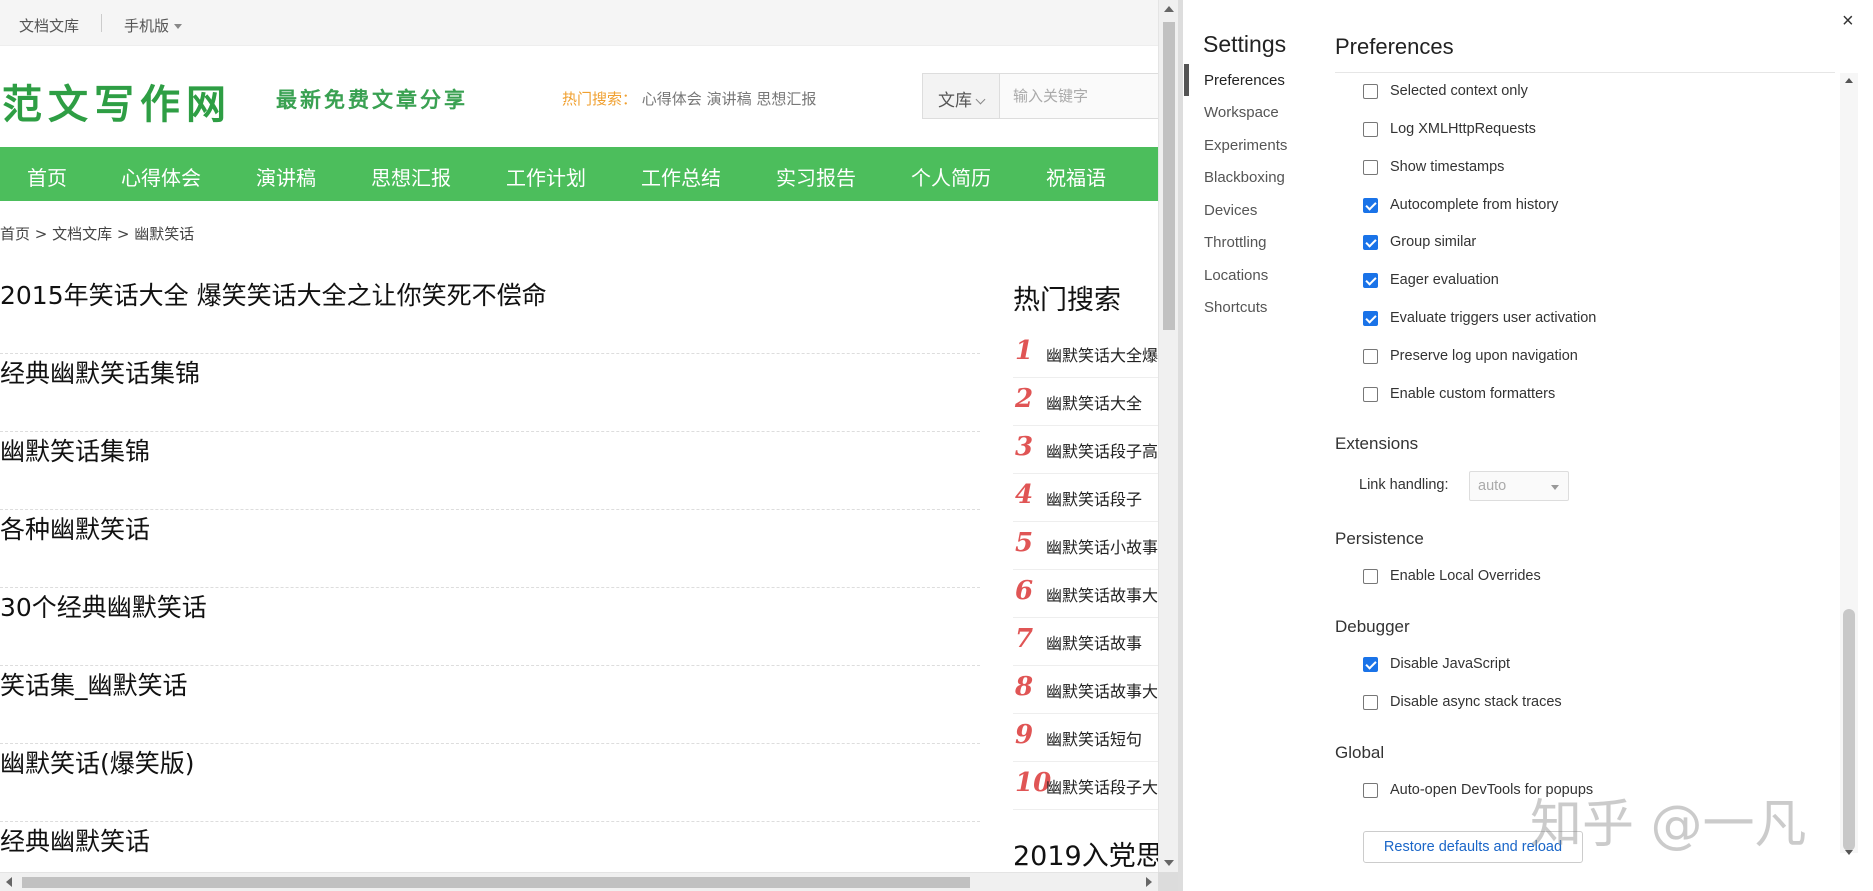 This screenshot has height=891, width=1873. Describe the element at coordinates (161, 176) in the screenshot. I see `nav-item-experience: 心得体会` at that location.